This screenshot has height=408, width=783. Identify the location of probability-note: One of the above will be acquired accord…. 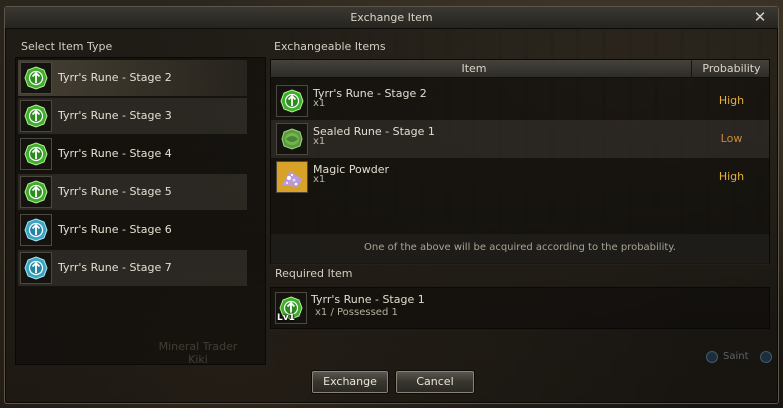
(520, 247).